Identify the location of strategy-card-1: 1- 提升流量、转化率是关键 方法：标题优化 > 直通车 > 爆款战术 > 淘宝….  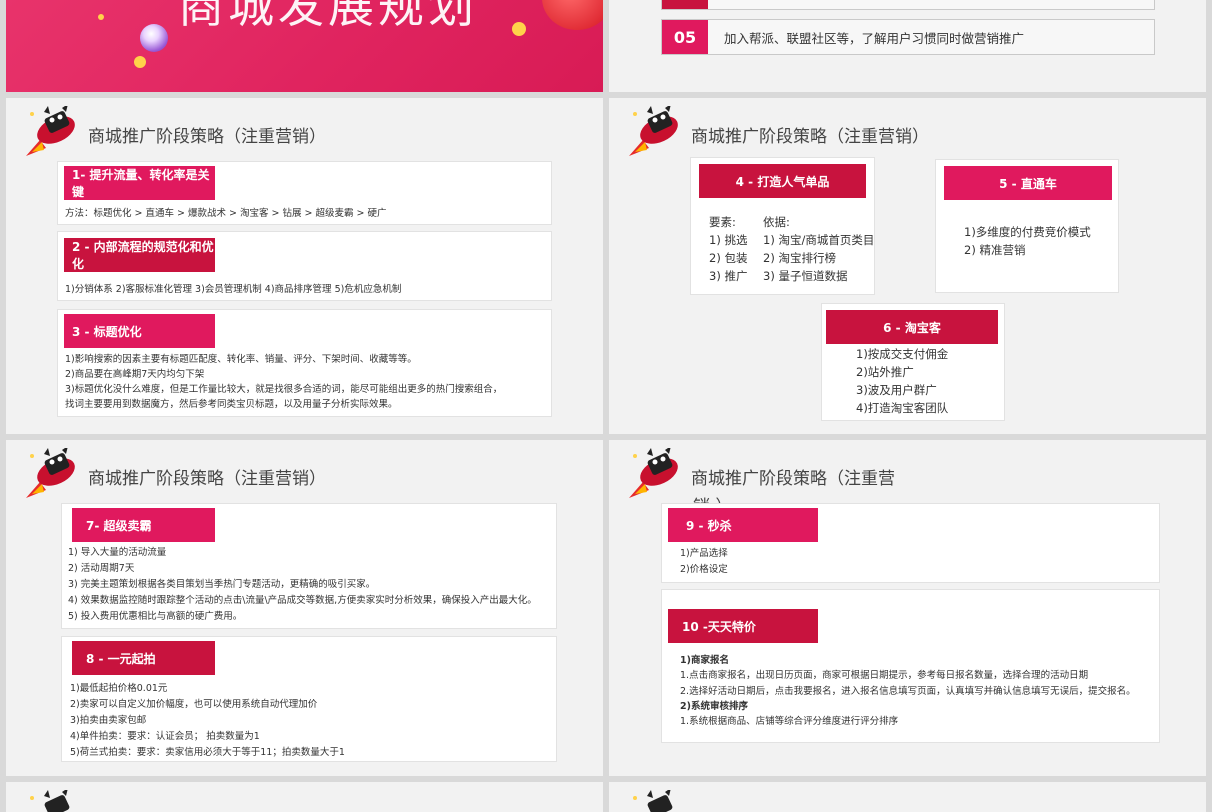
(304, 193).